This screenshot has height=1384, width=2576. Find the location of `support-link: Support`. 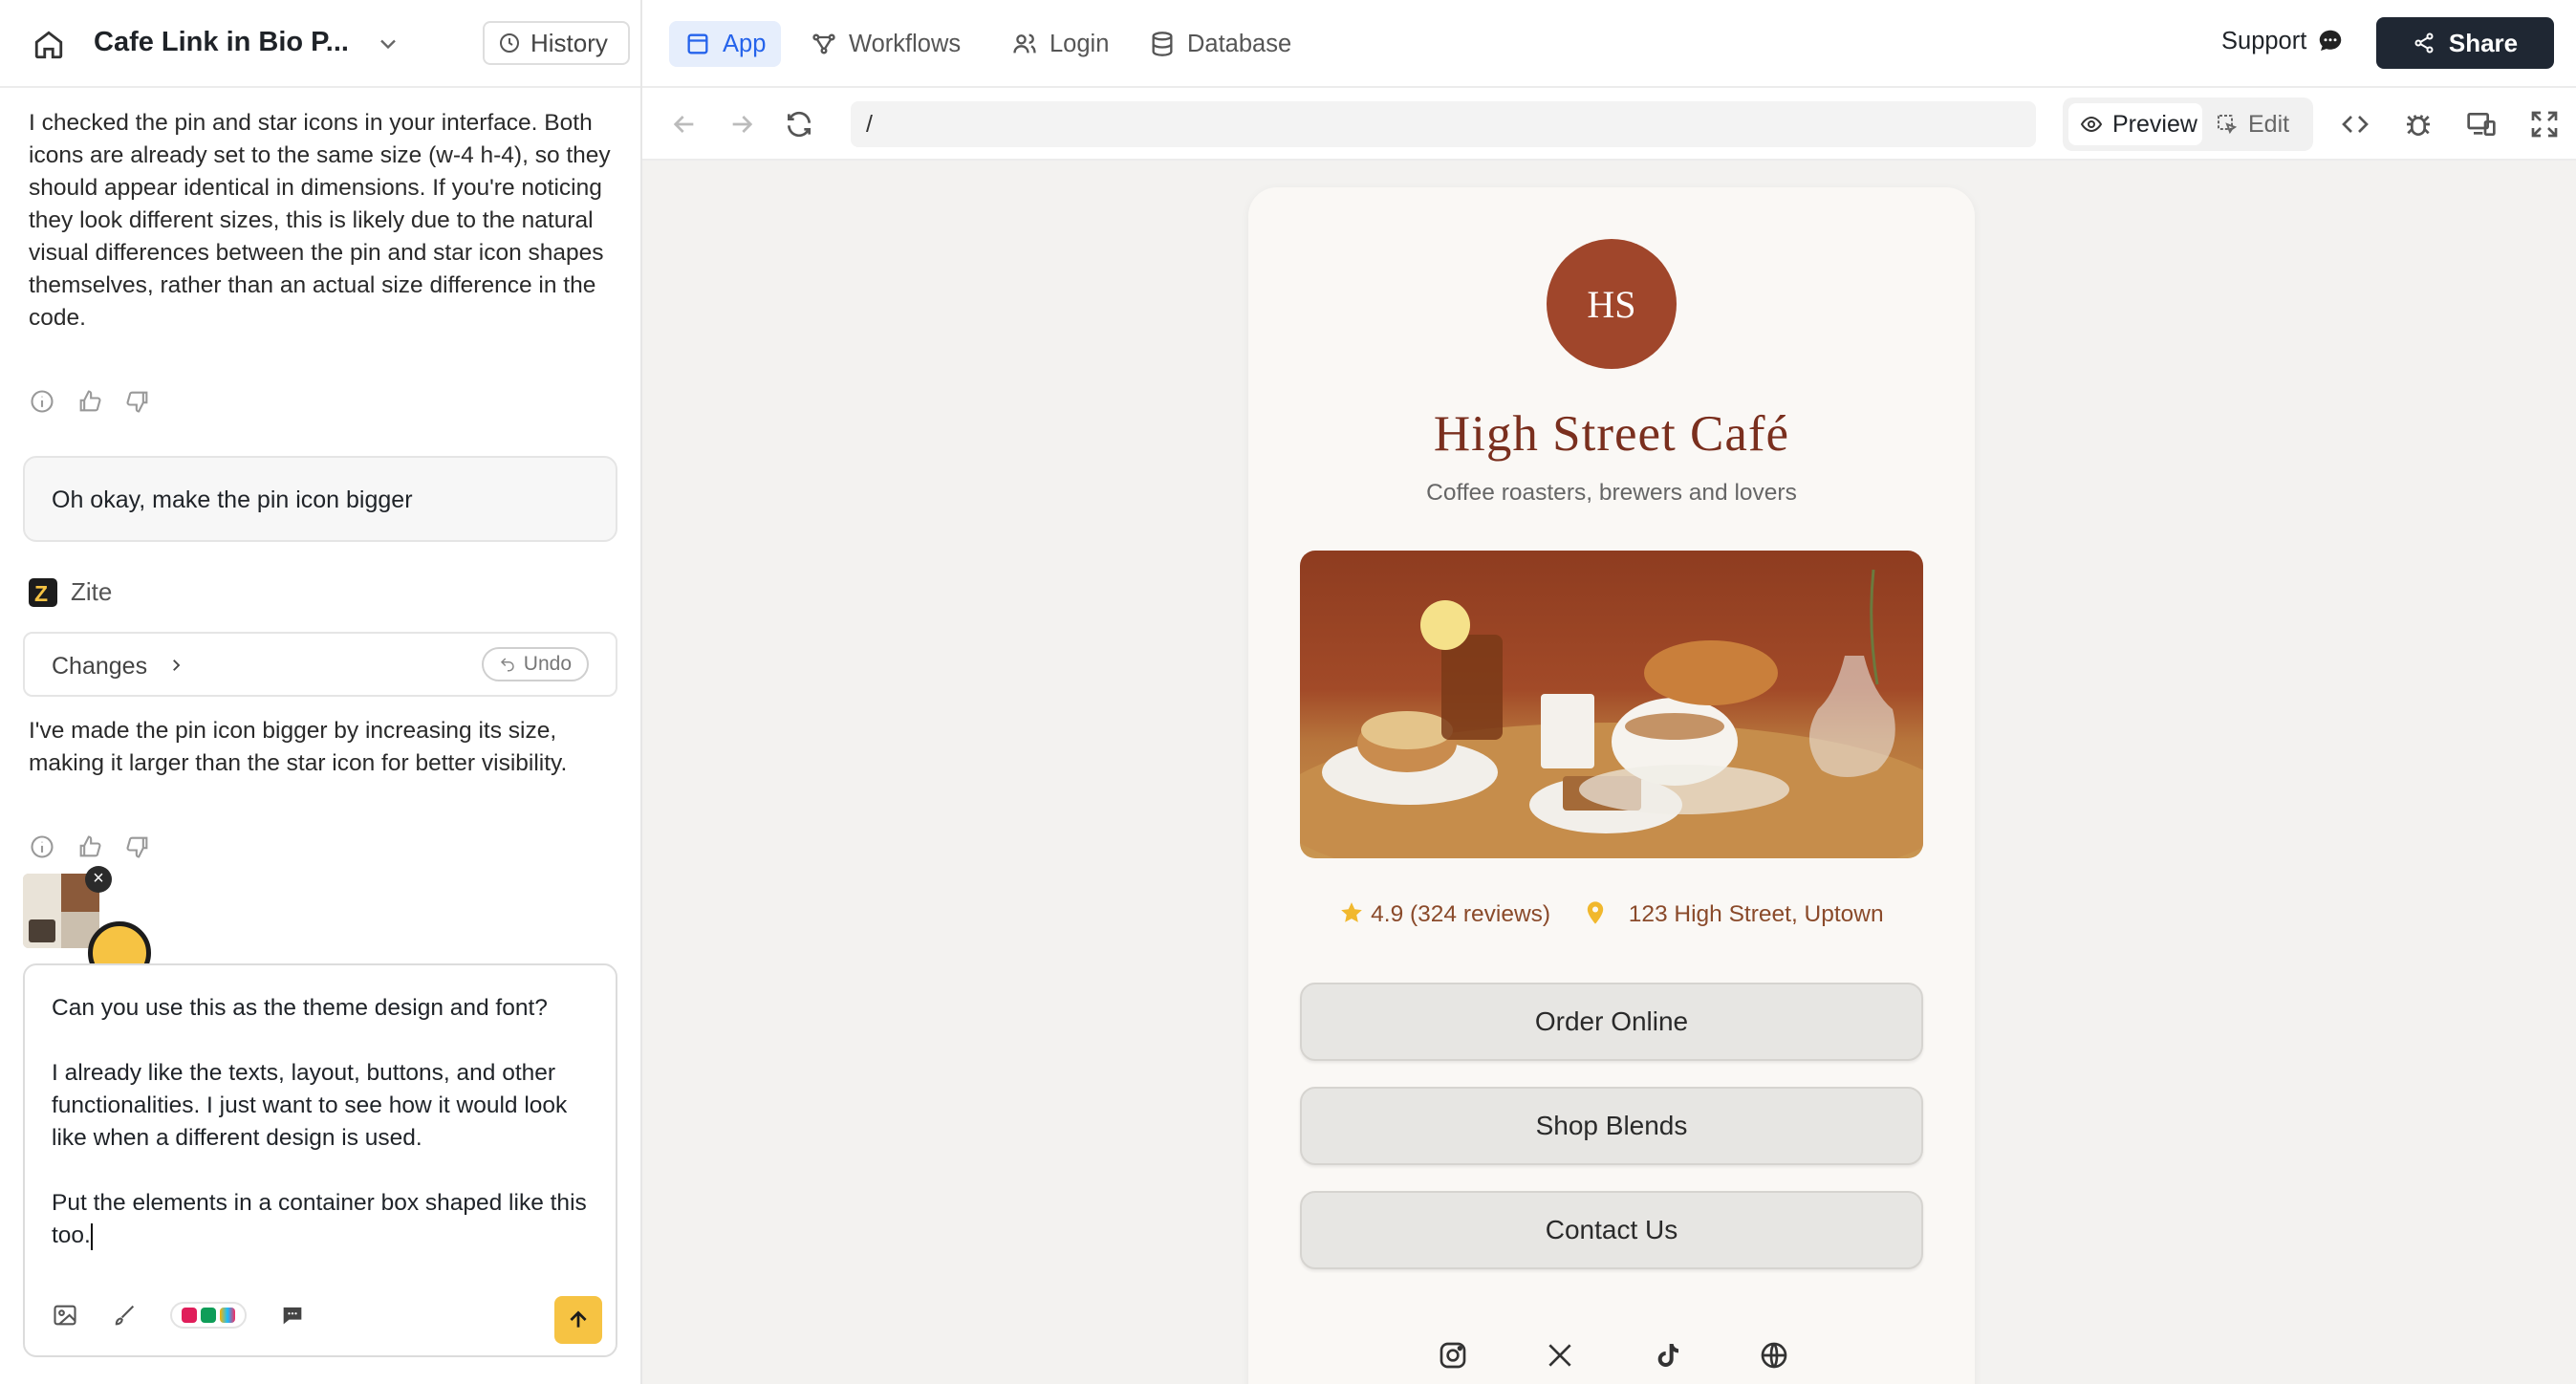

support-link: Support is located at coordinates (2283, 41).